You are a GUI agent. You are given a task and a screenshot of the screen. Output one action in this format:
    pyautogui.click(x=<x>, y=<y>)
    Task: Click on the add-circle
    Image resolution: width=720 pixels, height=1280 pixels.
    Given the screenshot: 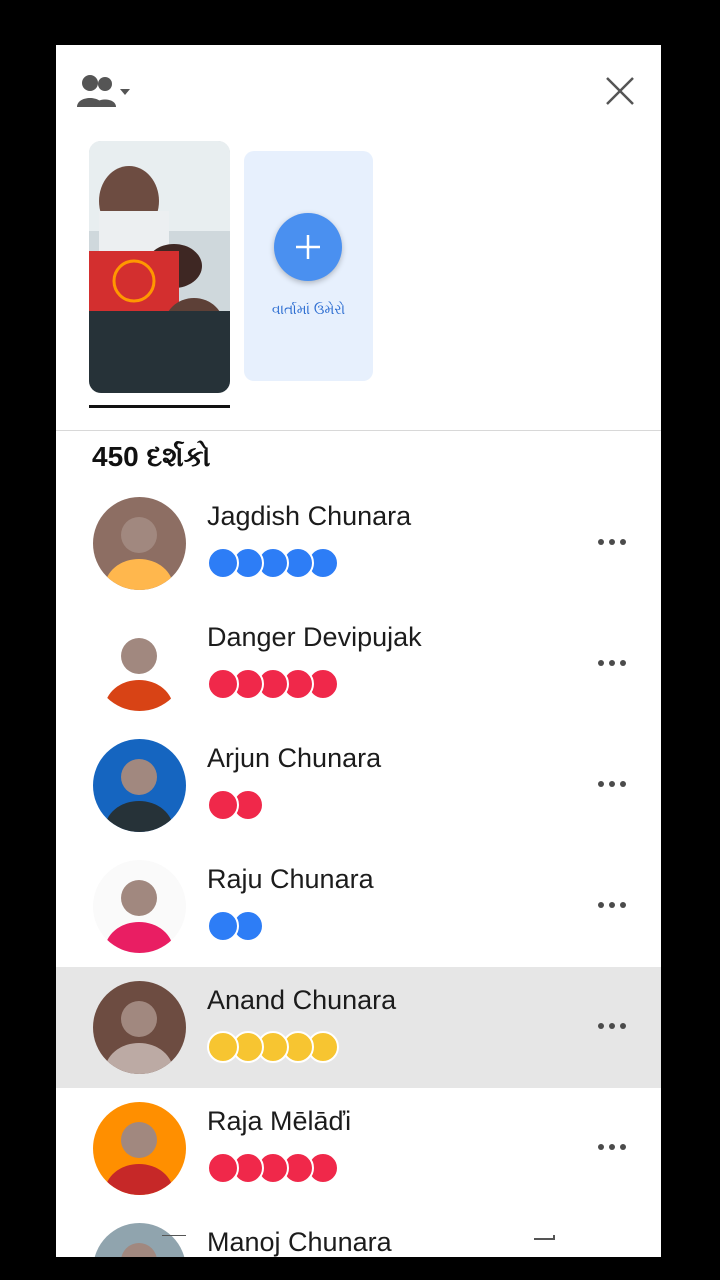 What is the action you would take?
    pyautogui.click(x=308, y=247)
    